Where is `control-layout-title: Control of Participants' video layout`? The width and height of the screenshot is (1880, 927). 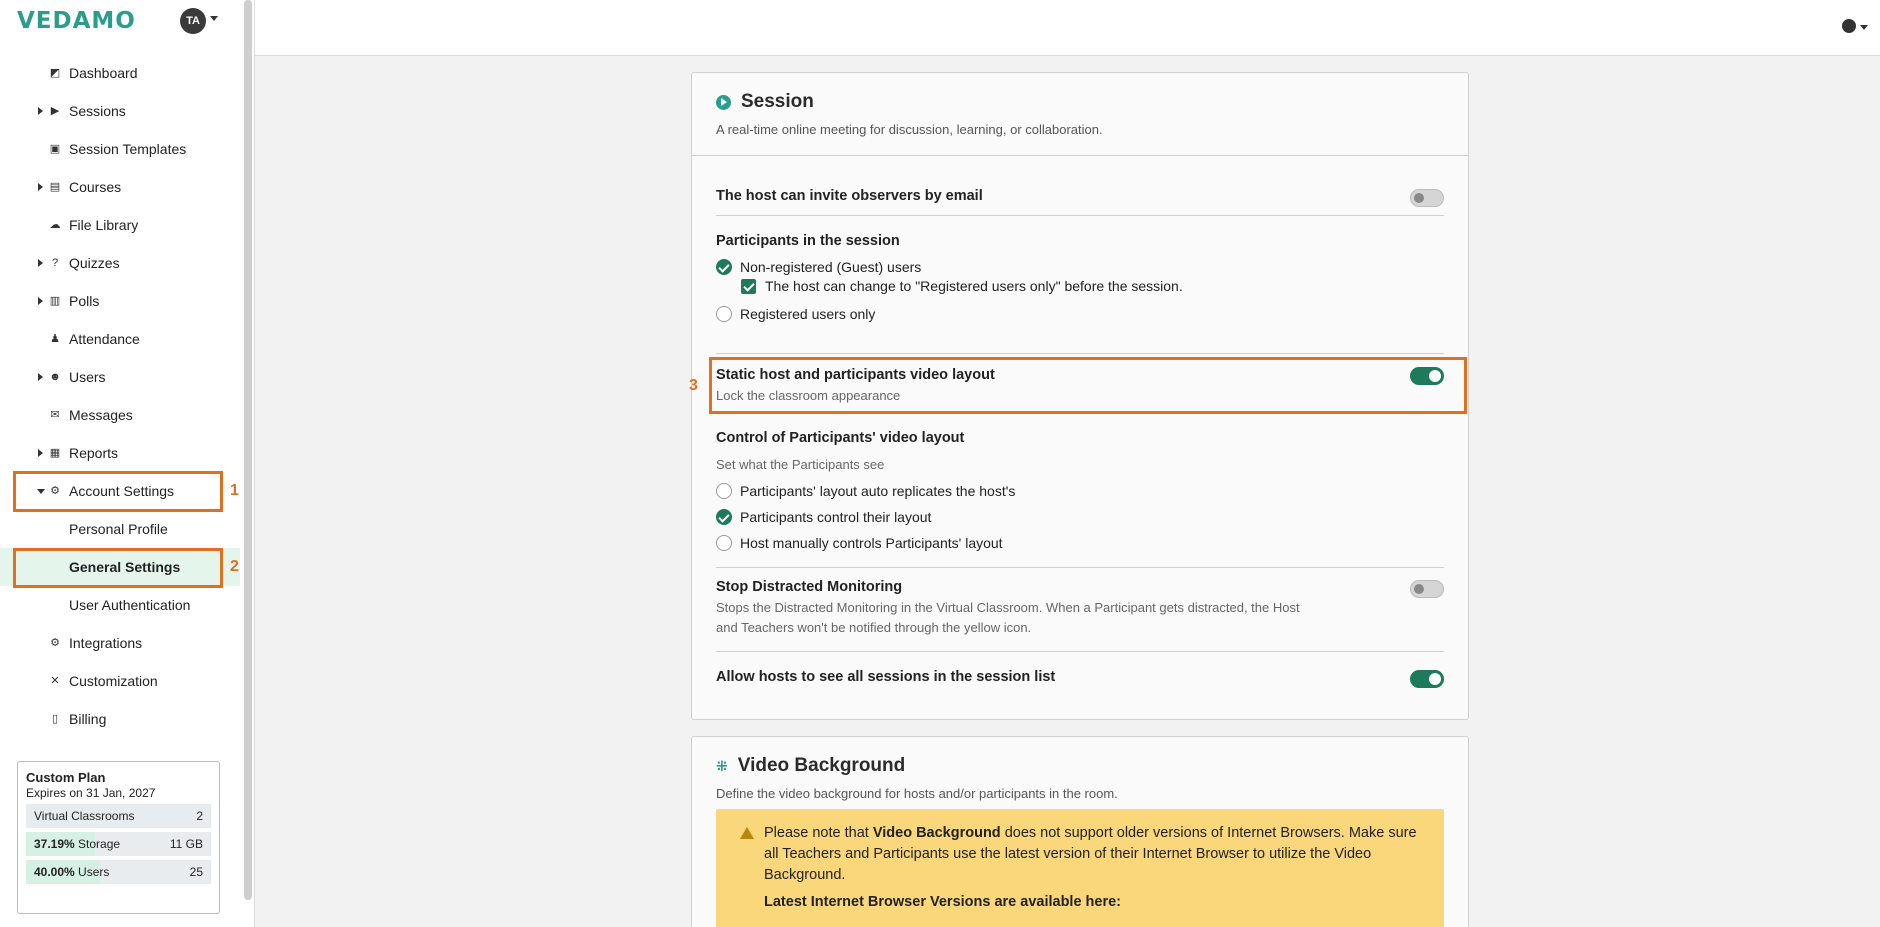 control-layout-title: Control of Participants' video layout is located at coordinates (840, 438).